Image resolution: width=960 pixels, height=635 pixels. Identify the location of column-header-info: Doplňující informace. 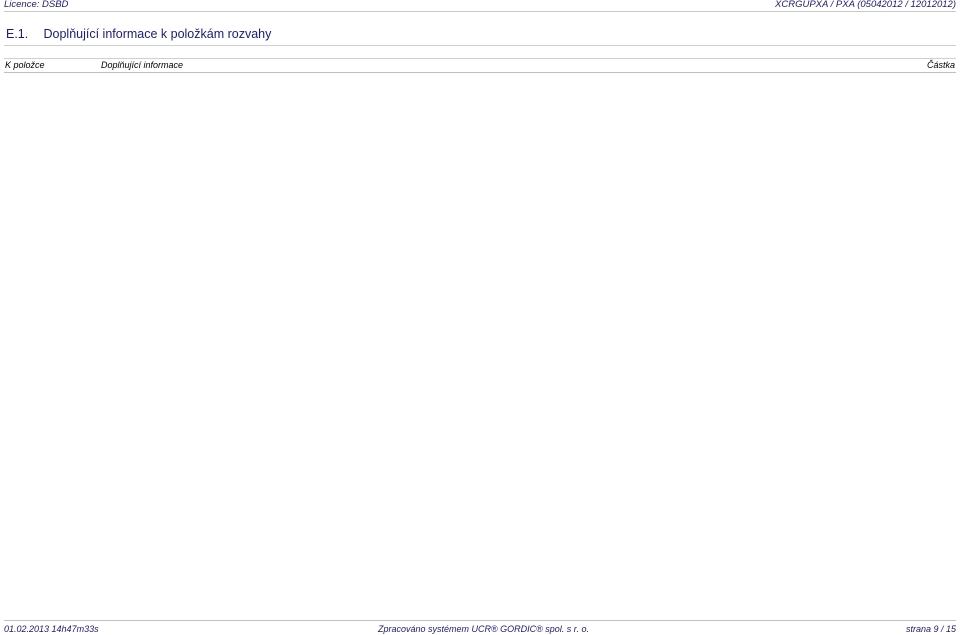
(142, 65).